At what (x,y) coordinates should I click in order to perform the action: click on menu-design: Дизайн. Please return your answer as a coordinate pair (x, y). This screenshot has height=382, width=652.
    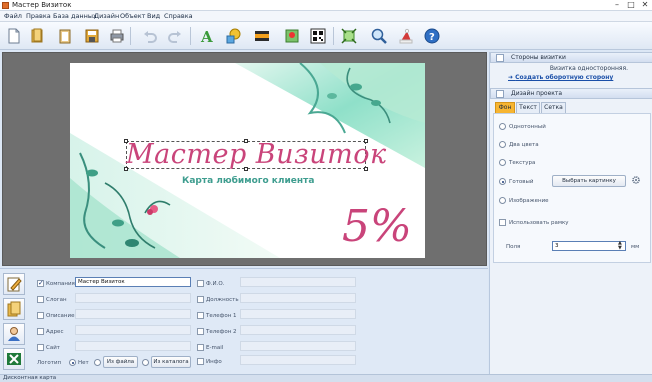
    Looking at the image, I should click on (106, 16).